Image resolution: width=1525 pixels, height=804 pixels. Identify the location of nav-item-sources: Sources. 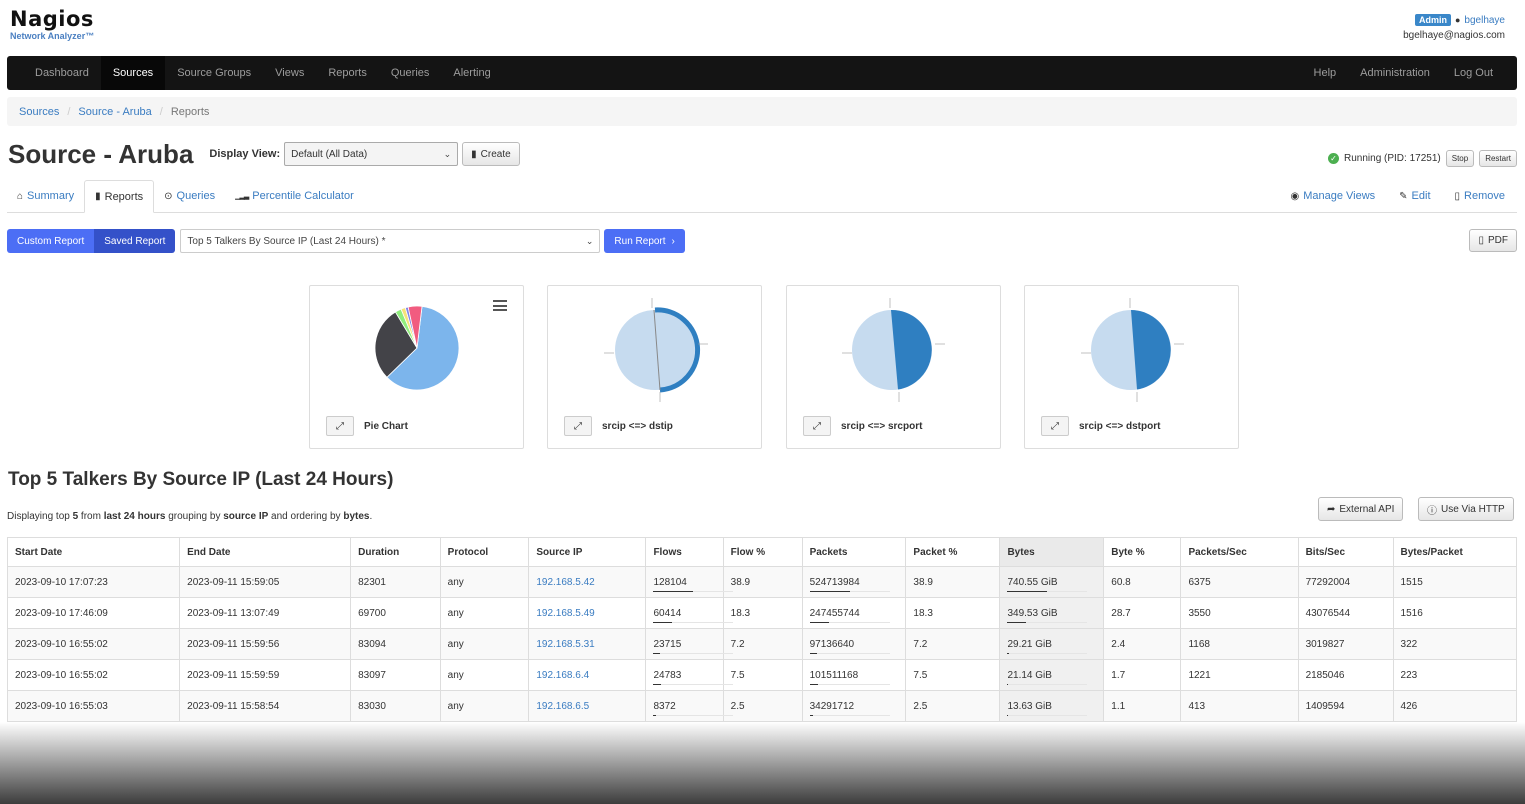
(133, 73).